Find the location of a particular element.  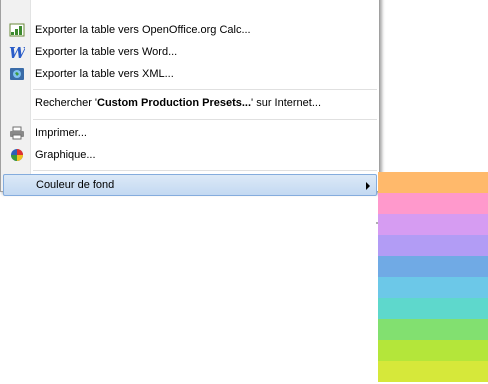

word-document-icon: W is located at coordinates (17, 52).